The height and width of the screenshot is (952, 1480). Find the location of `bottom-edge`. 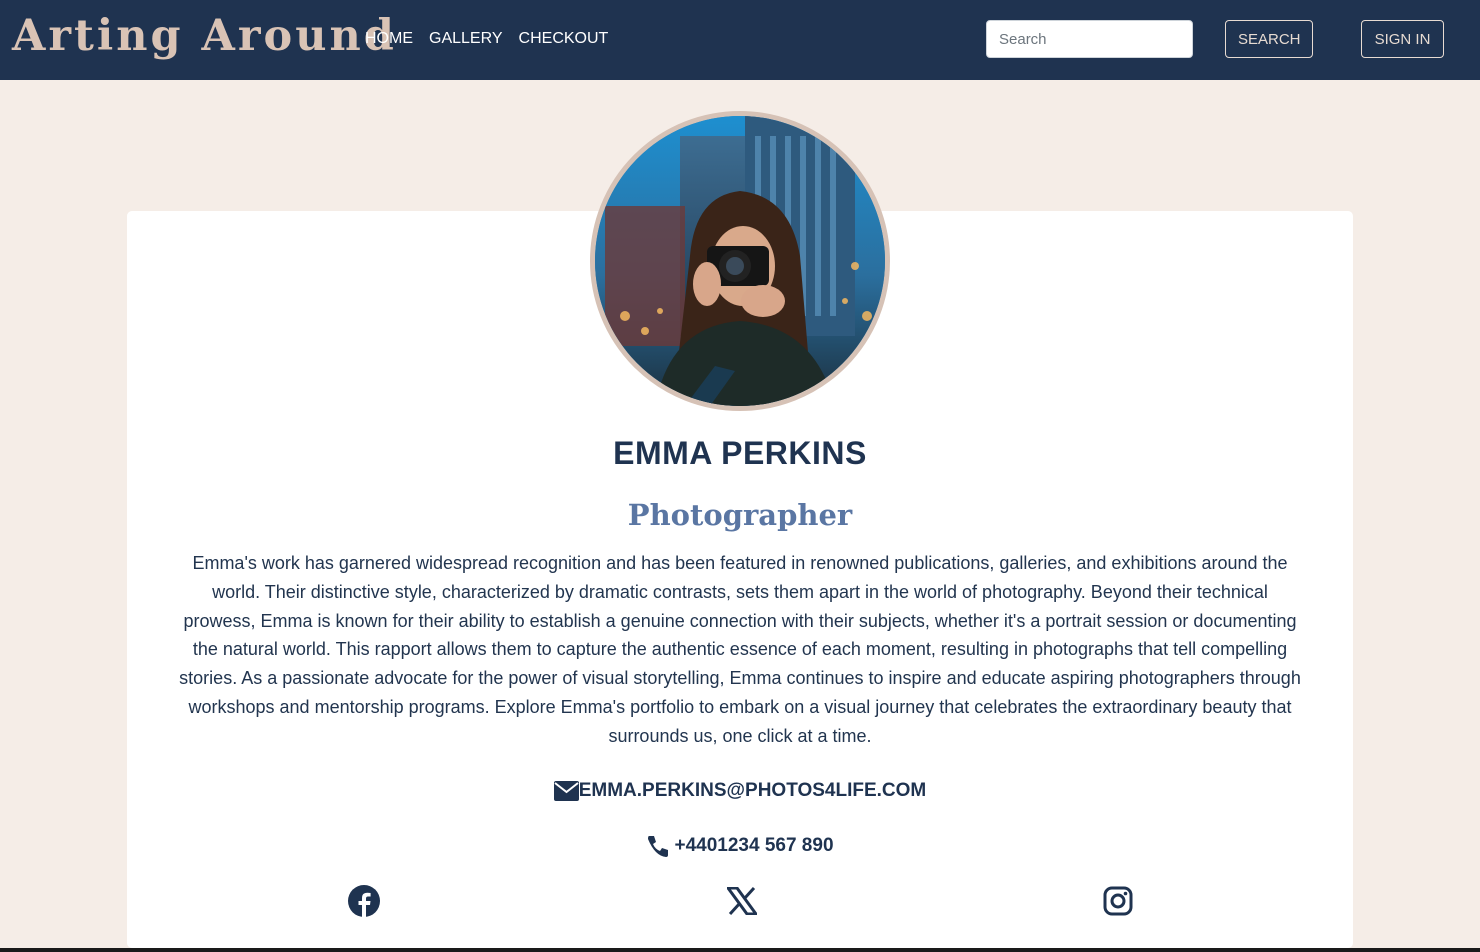

bottom-edge is located at coordinates (740, 950).